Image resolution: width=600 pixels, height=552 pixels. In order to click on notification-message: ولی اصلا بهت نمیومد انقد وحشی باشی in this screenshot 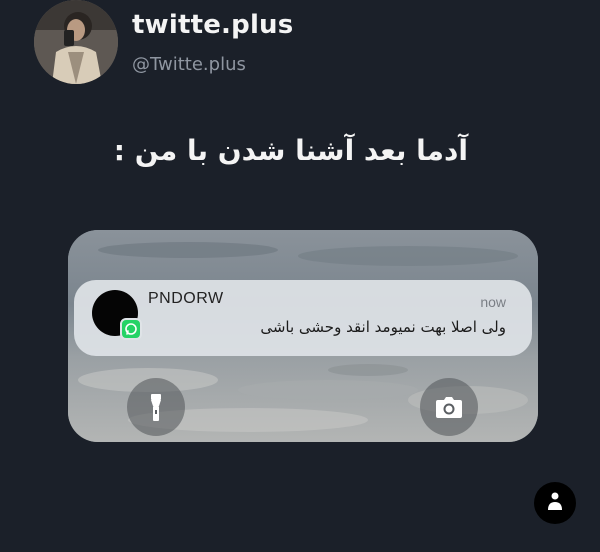, I will do `click(383, 327)`.